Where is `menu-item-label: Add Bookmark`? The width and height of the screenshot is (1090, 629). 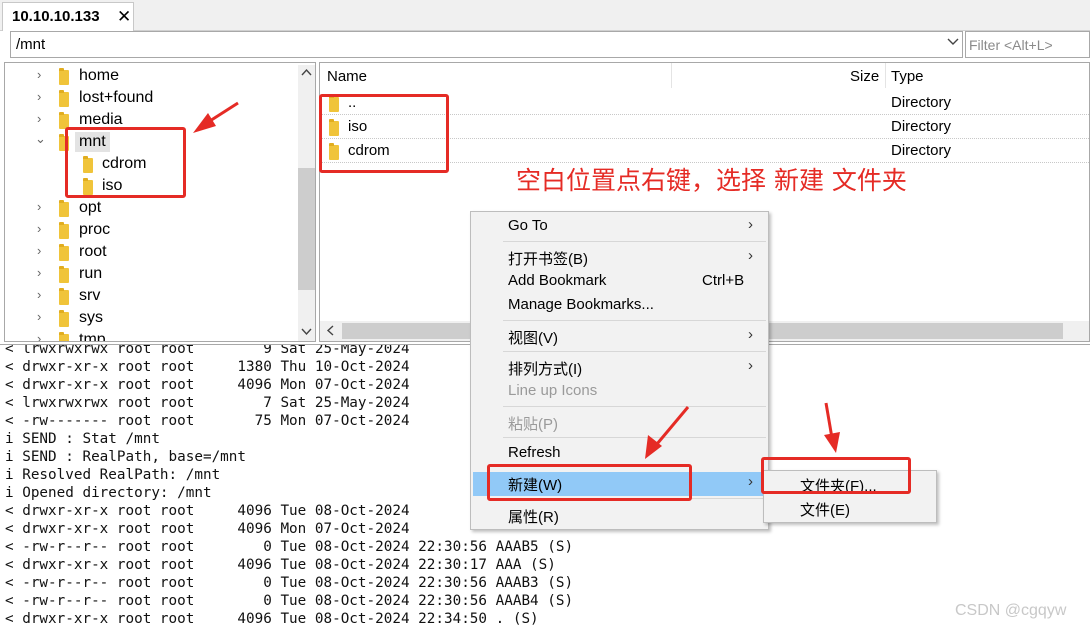 menu-item-label: Add Bookmark is located at coordinates (557, 280).